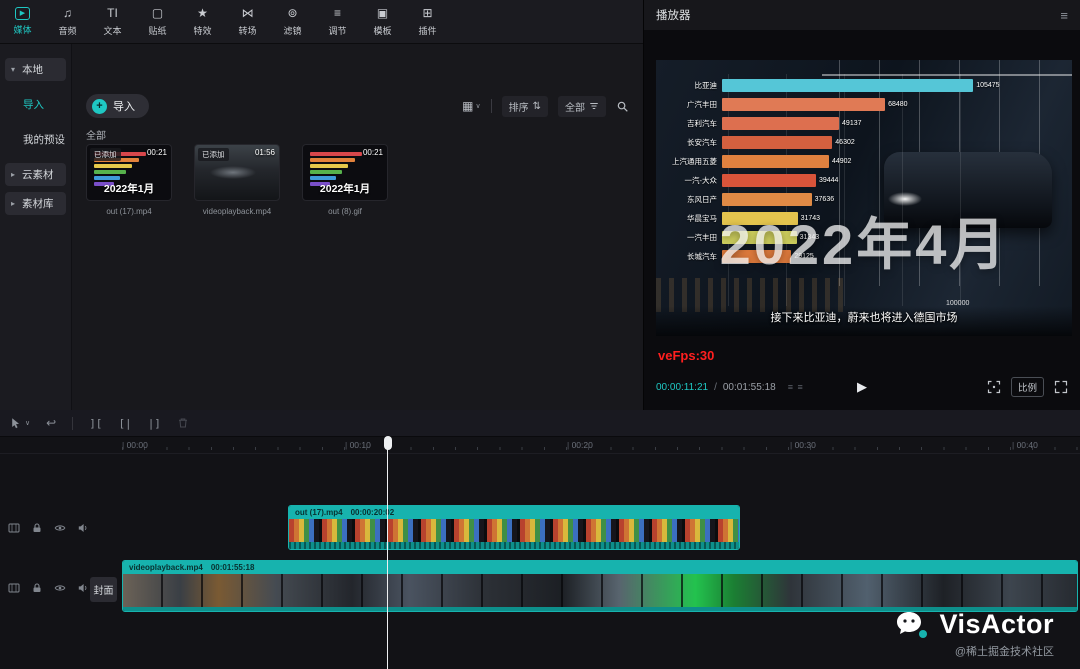  Describe the element at coordinates (774, 123) in the screenshot. I see `chart-bar-row: 吉利汽车 49137` at that location.